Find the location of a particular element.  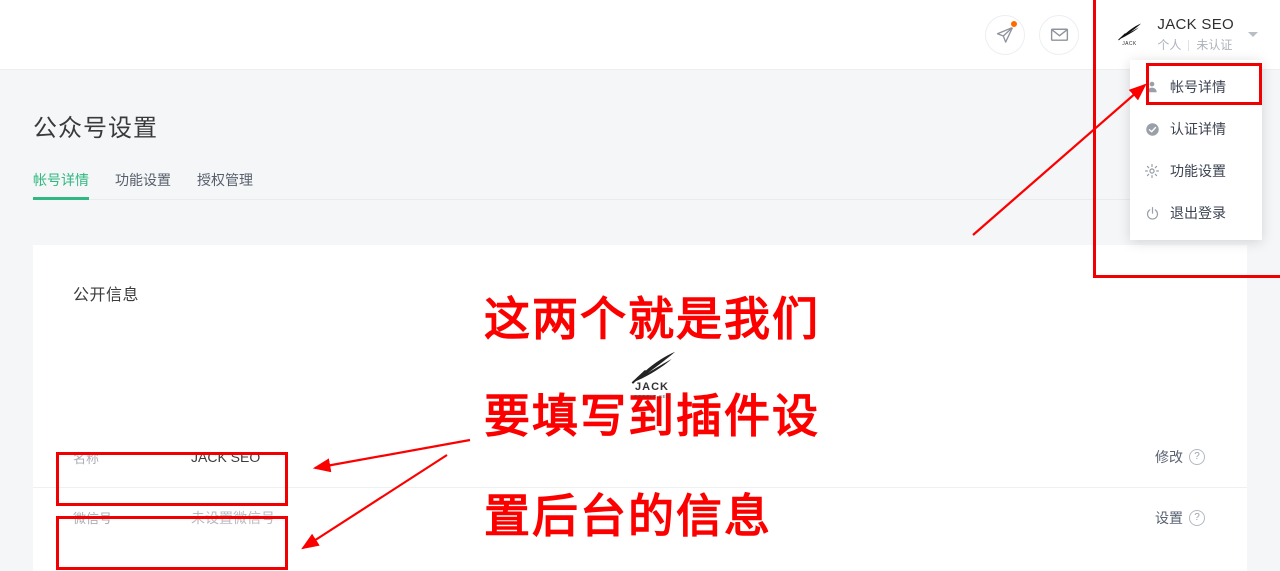

row-action-label: 修改 is located at coordinates (1169, 457).